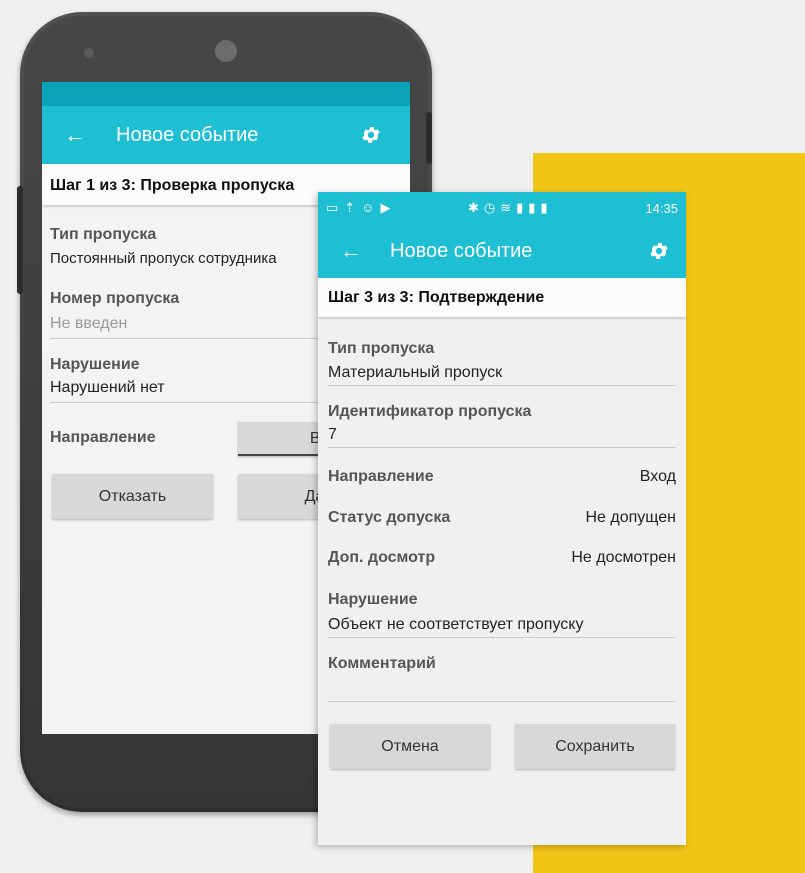 The height and width of the screenshot is (873, 805). Describe the element at coordinates (89, 53) in the screenshot. I see `sensor-dot` at that location.